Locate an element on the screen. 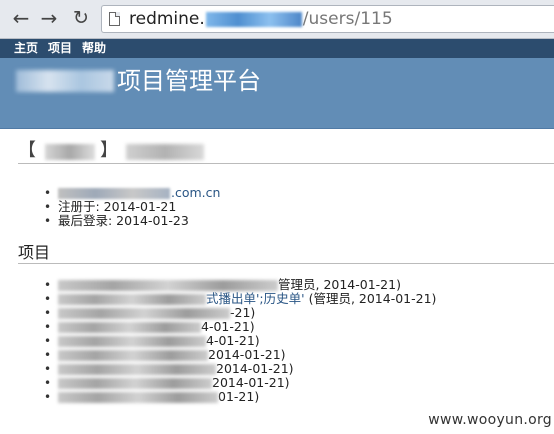 The image size is (554, 434). page-icon is located at coordinates (114, 19).